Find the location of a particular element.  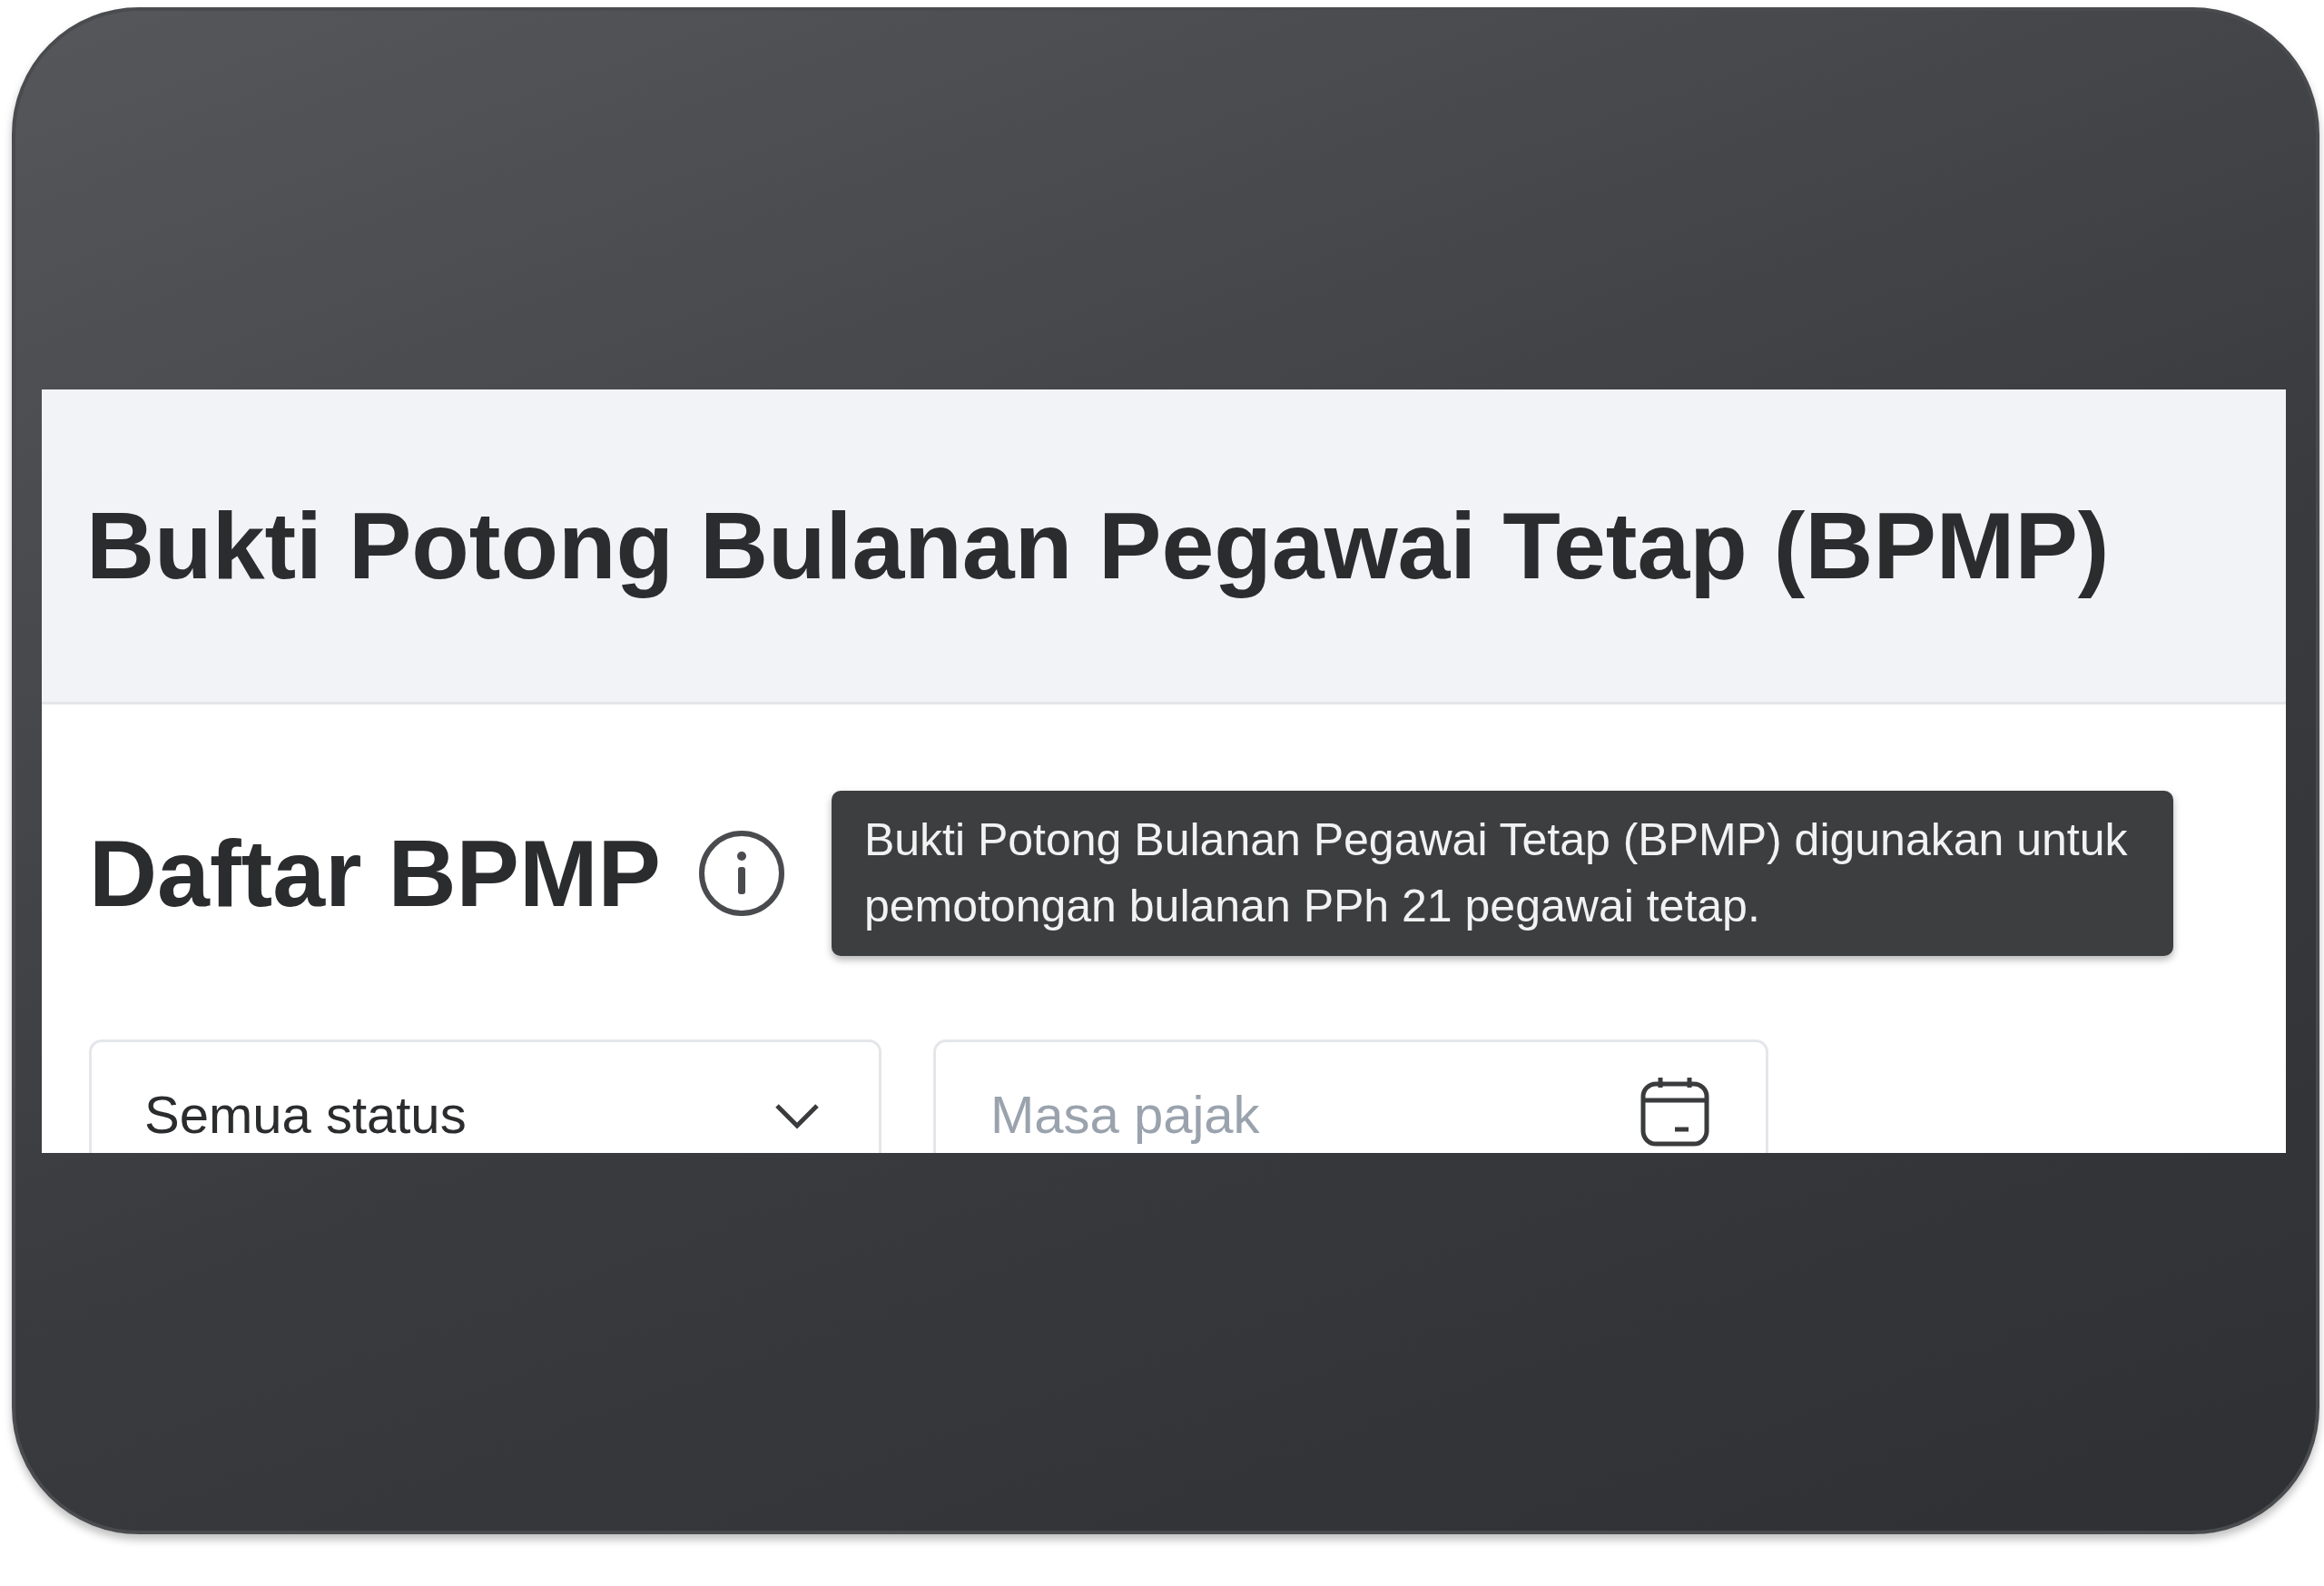

tooltip: Bukti Potong Bulanan Pegawai Tetap (BPMP) digunakan untuk pemotongan bulanan PPh 21 pegawai tetap. is located at coordinates (1502, 874).